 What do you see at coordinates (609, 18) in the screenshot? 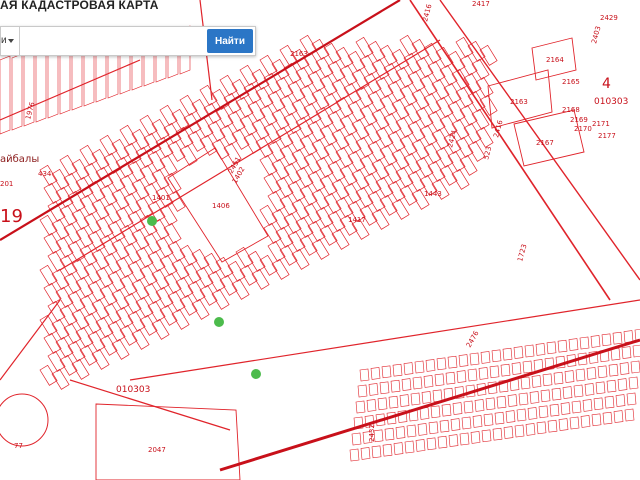
I see `label-parcel-2429: 2429` at bounding box center [609, 18].